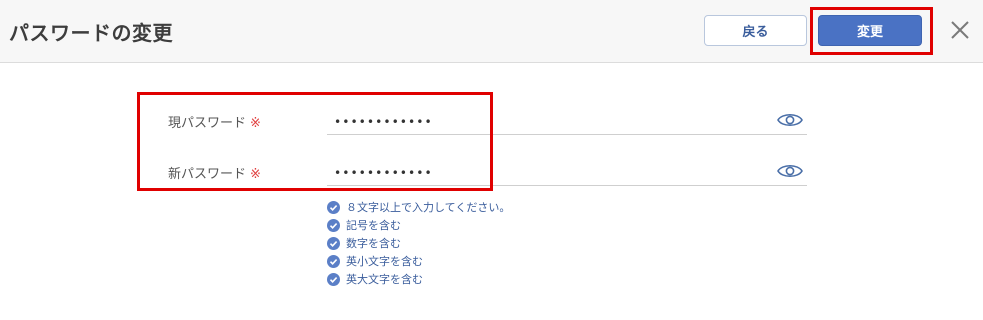  Describe the element at coordinates (418, 225) in the screenshot. I see `rule-item: 記号を含む` at that location.